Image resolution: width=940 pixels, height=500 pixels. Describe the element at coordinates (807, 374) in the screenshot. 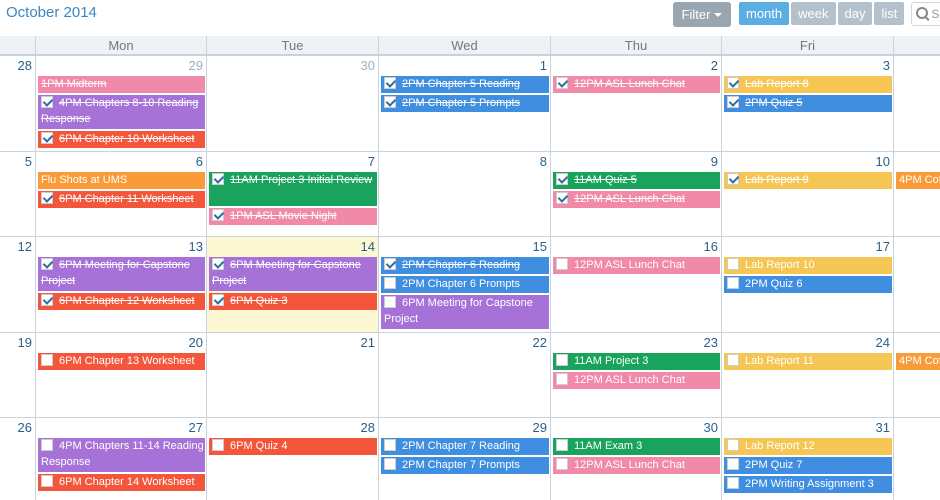

I see `day-cell: 24 Lab Report 11` at that location.